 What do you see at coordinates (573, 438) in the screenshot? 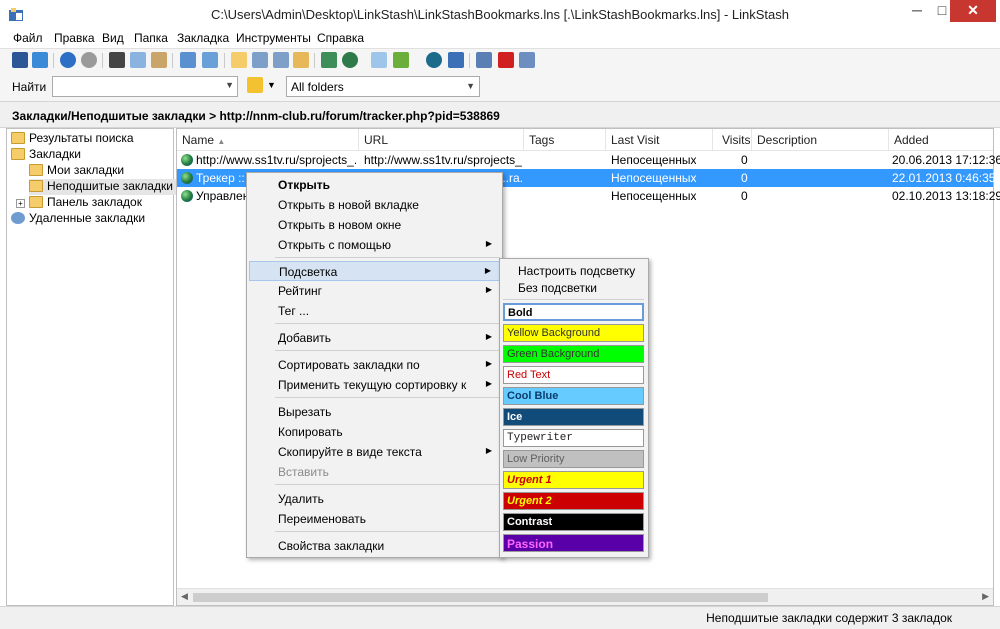
I see `highlight-option-typewriter: Typewriter` at bounding box center [573, 438].